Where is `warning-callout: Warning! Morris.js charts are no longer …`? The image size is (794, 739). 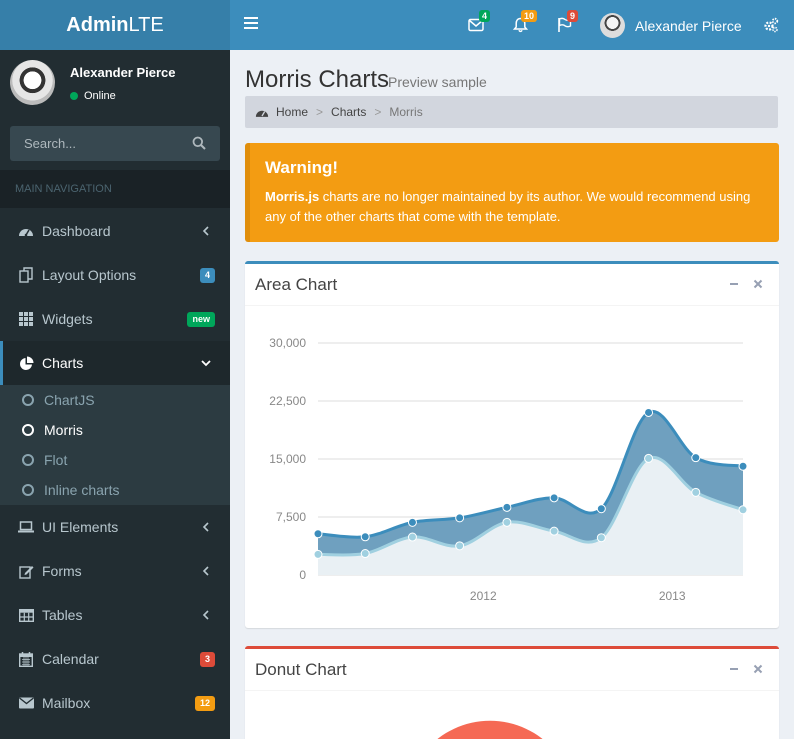
warning-callout: Warning! Morris.js charts are no longer … is located at coordinates (512, 192).